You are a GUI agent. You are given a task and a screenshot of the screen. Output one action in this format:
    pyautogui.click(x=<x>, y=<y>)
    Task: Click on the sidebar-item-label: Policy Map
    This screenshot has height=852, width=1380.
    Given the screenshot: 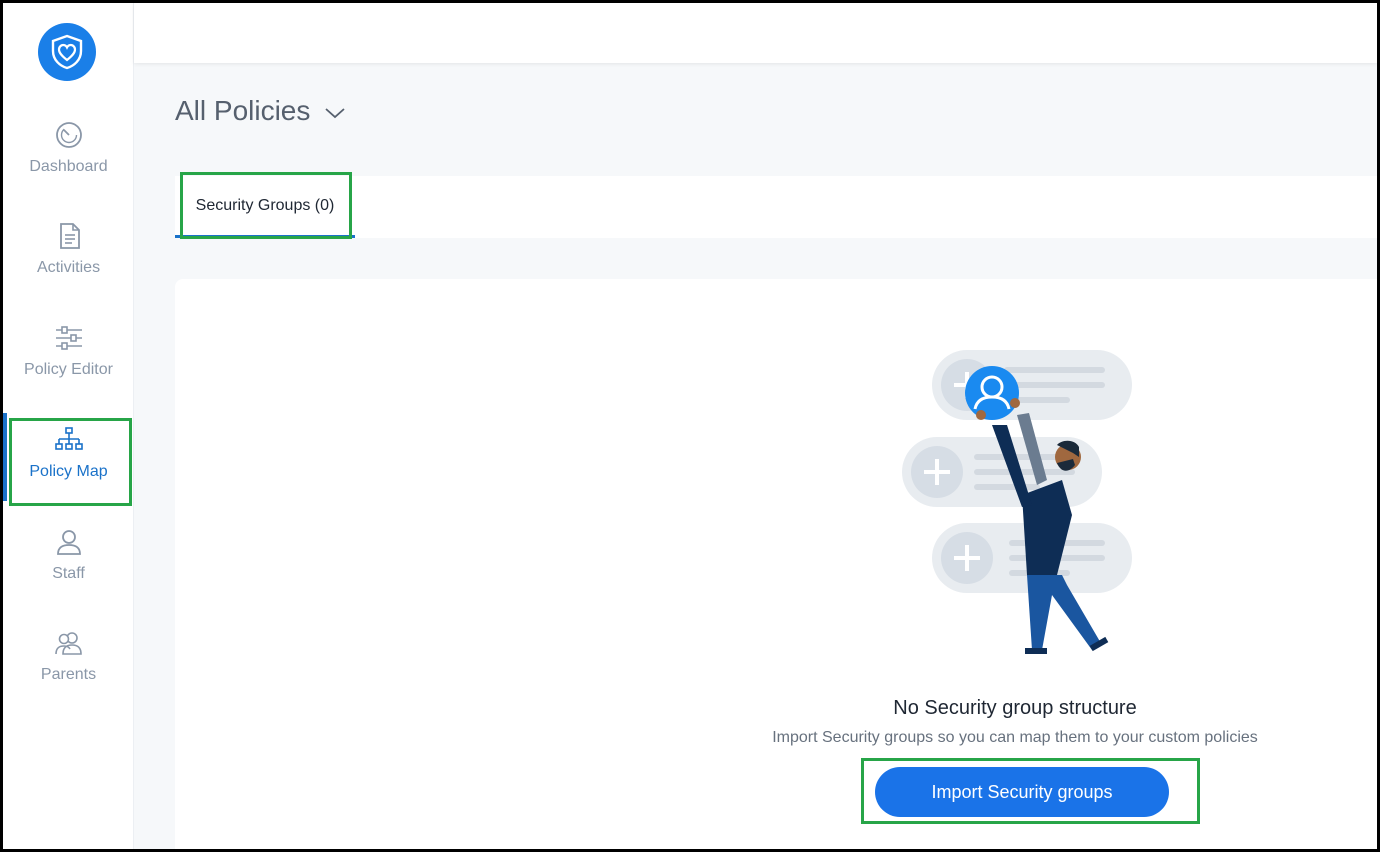 What is the action you would take?
    pyautogui.click(x=68, y=471)
    